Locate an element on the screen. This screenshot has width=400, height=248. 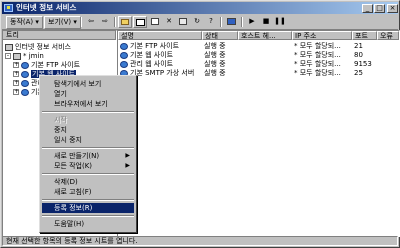
tree-item-root: 인터넷 정보 서비스 is located at coordinates (38, 47).